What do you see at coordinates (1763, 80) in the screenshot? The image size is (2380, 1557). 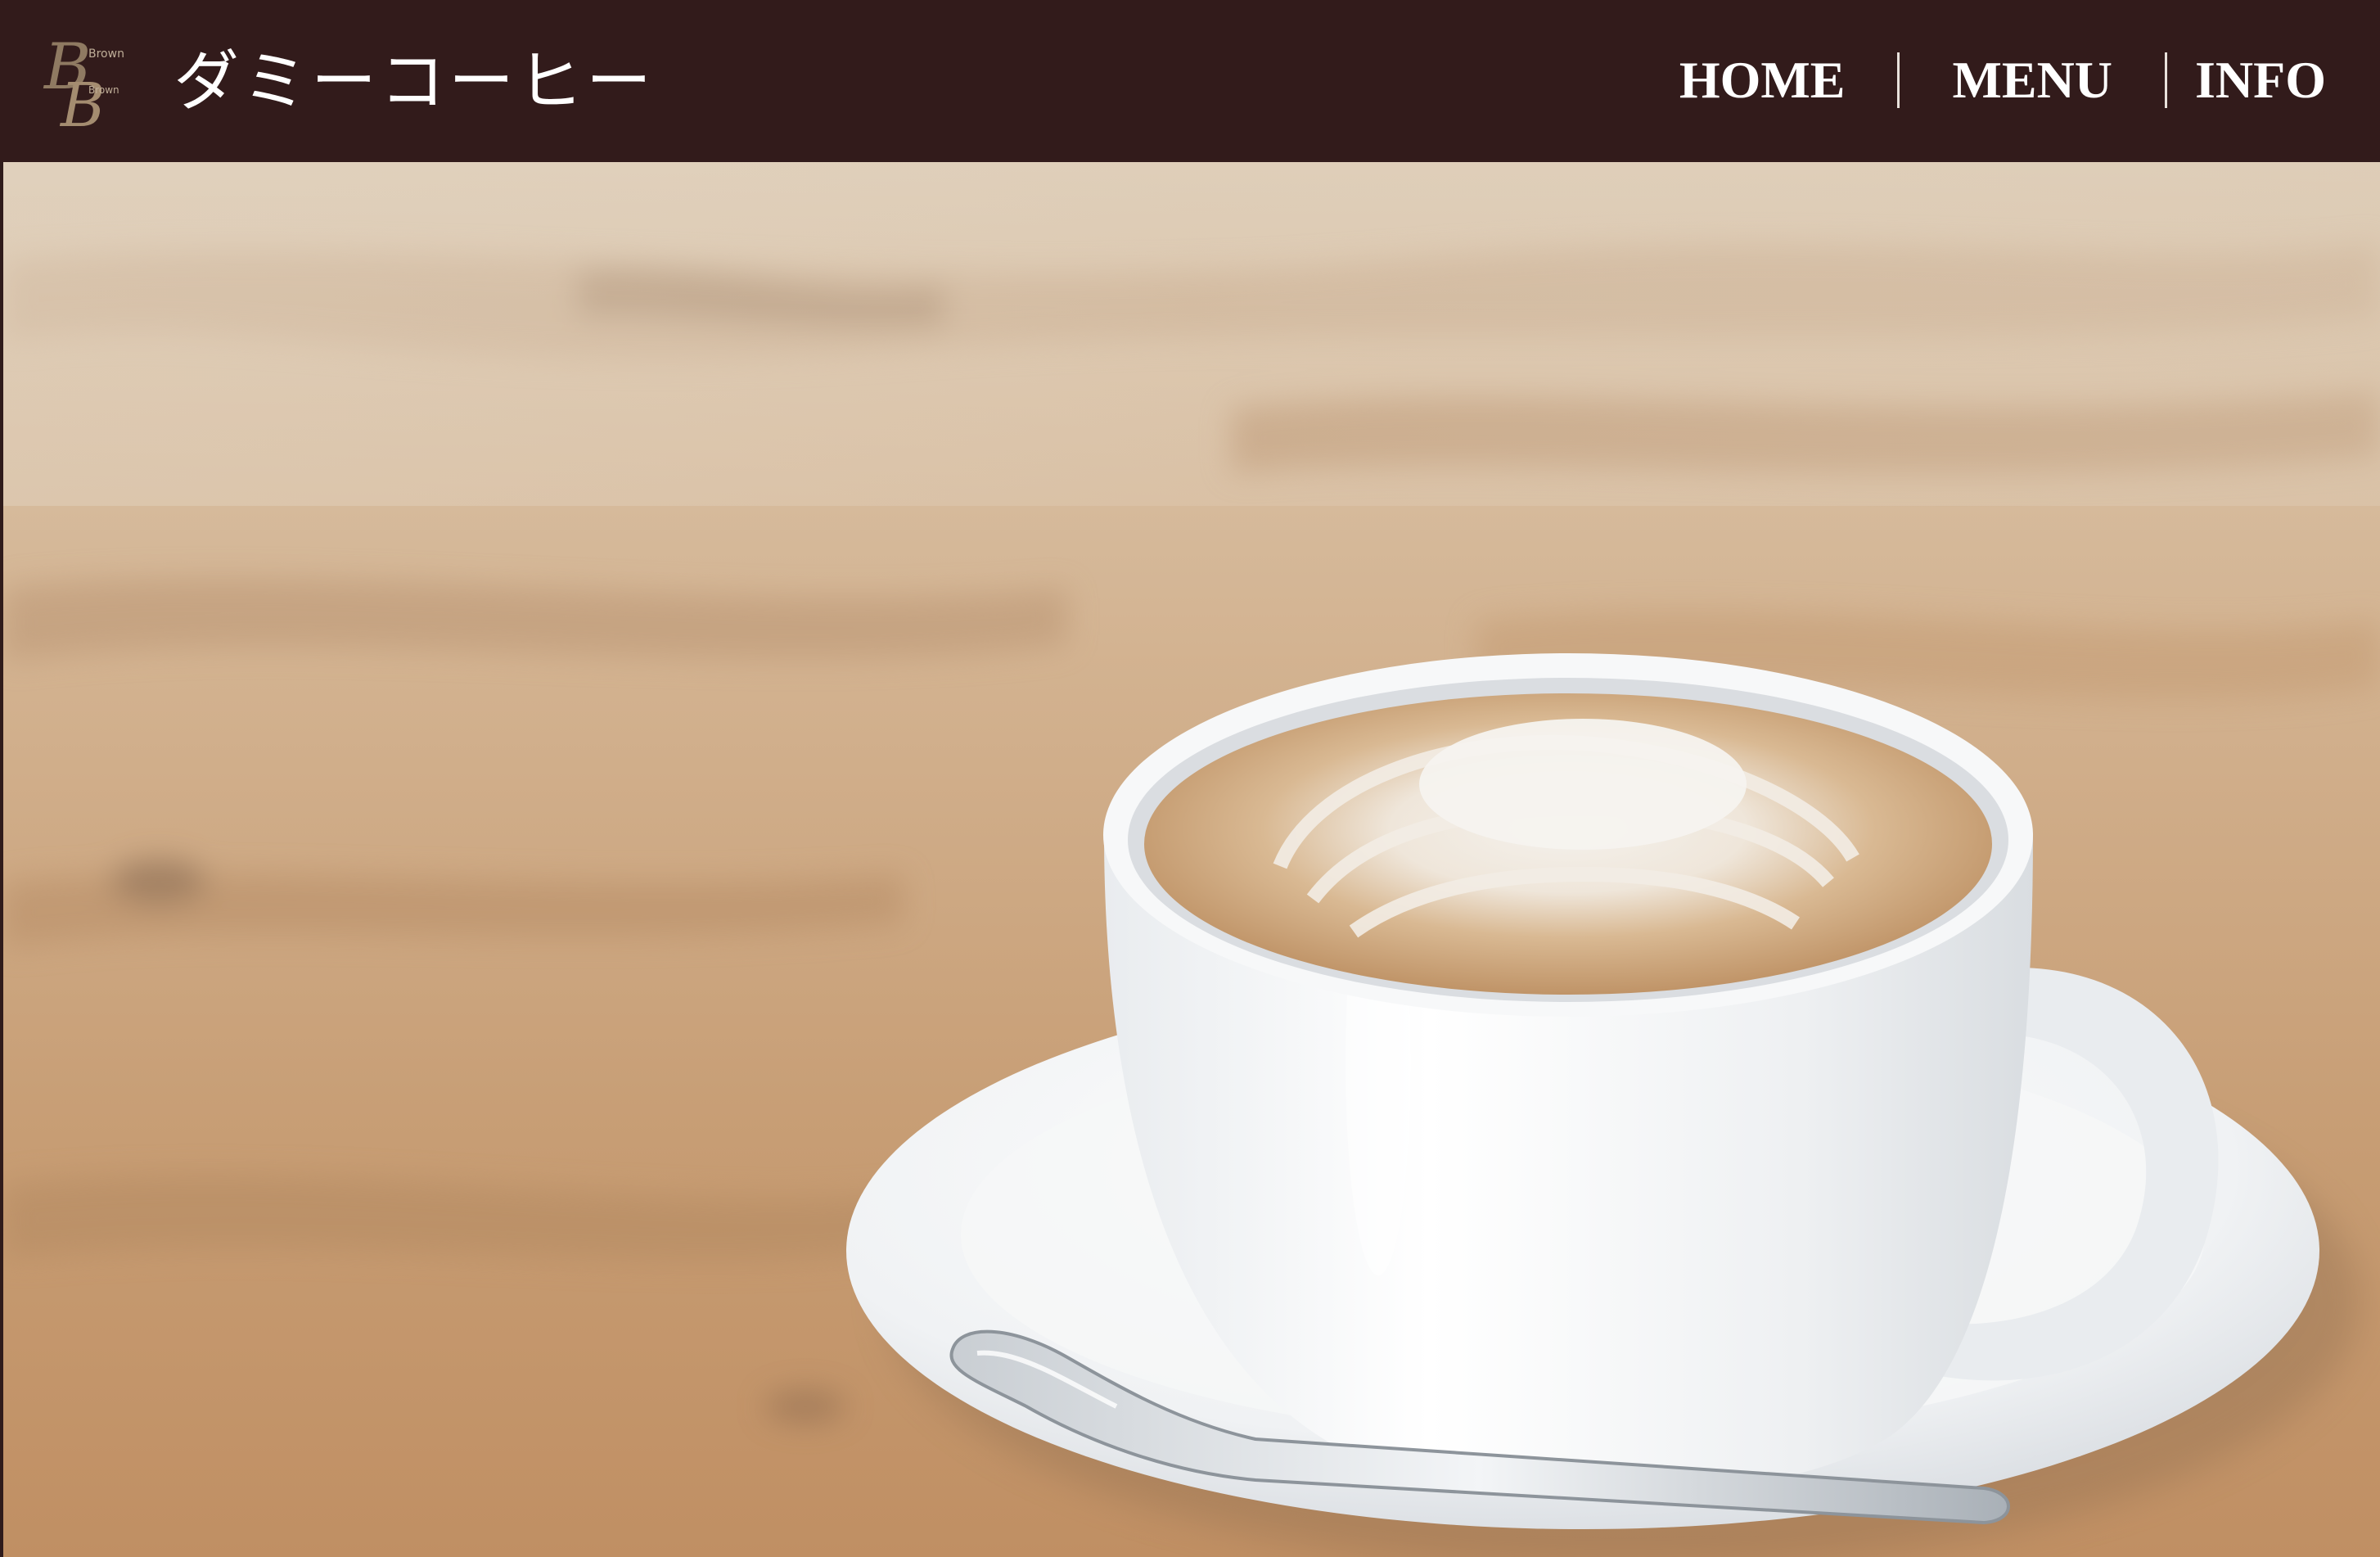 I see `nav-home-link: HOME` at bounding box center [1763, 80].